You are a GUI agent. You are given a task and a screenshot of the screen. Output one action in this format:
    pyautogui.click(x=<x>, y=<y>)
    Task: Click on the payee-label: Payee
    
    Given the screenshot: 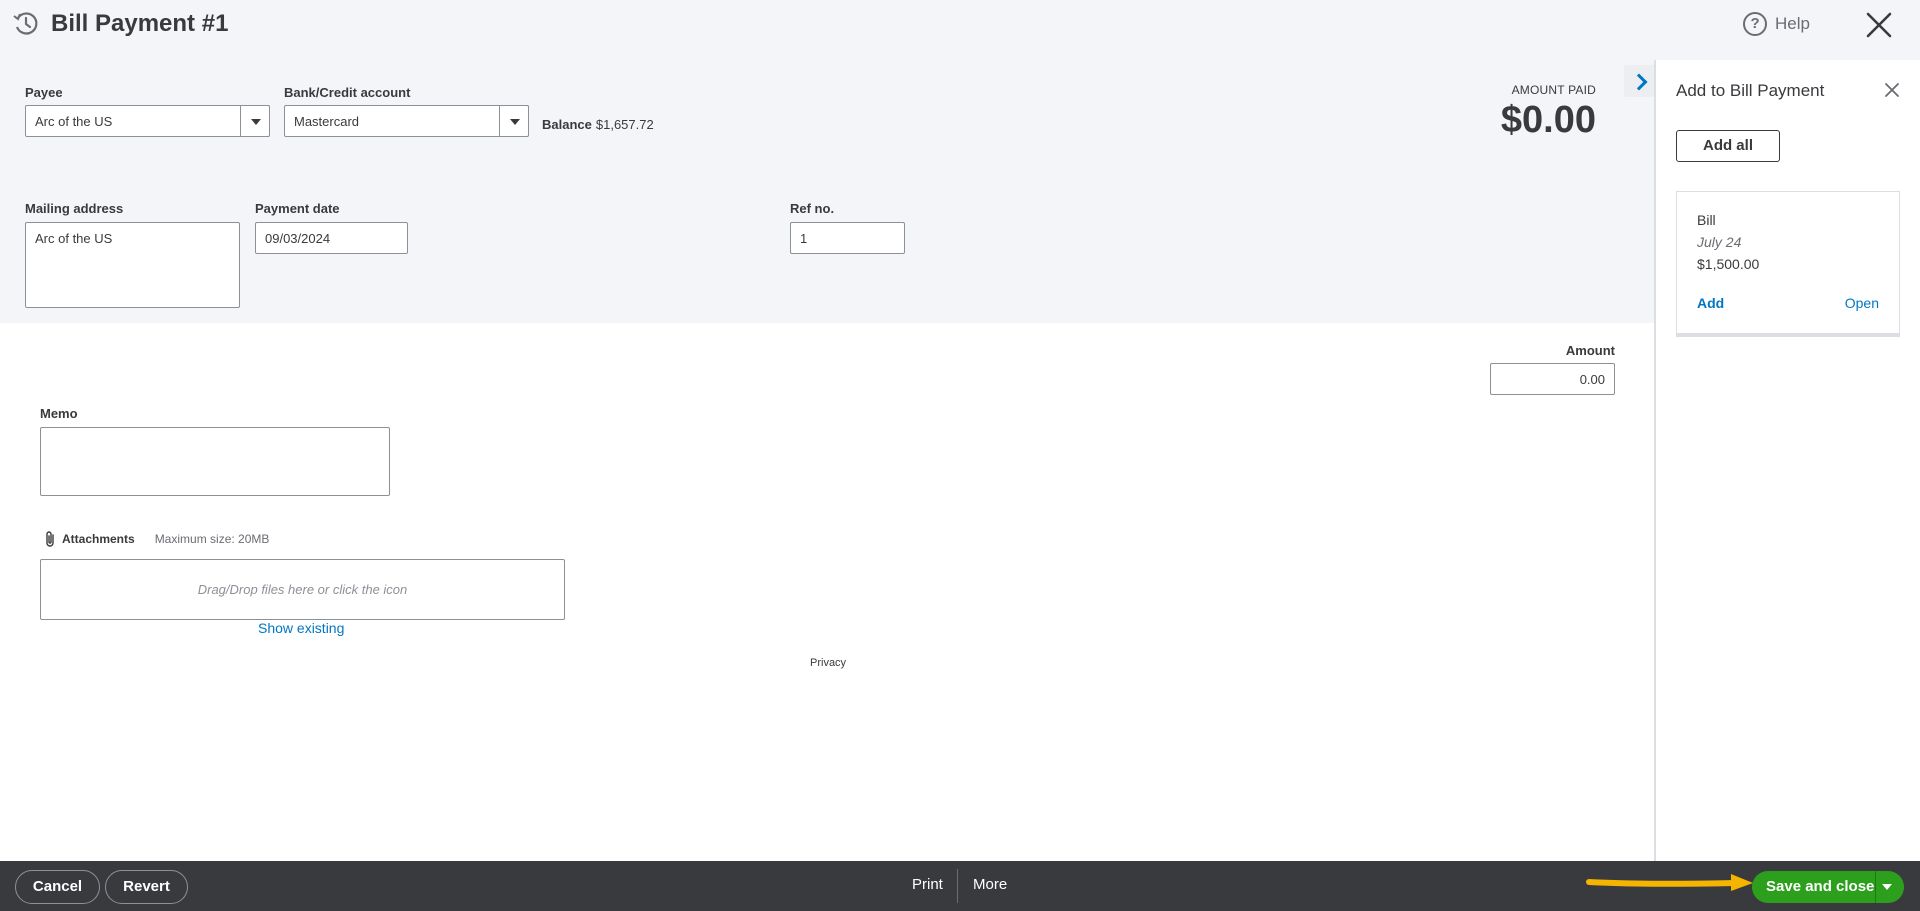 What is the action you would take?
    pyautogui.click(x=44, y=92)
    